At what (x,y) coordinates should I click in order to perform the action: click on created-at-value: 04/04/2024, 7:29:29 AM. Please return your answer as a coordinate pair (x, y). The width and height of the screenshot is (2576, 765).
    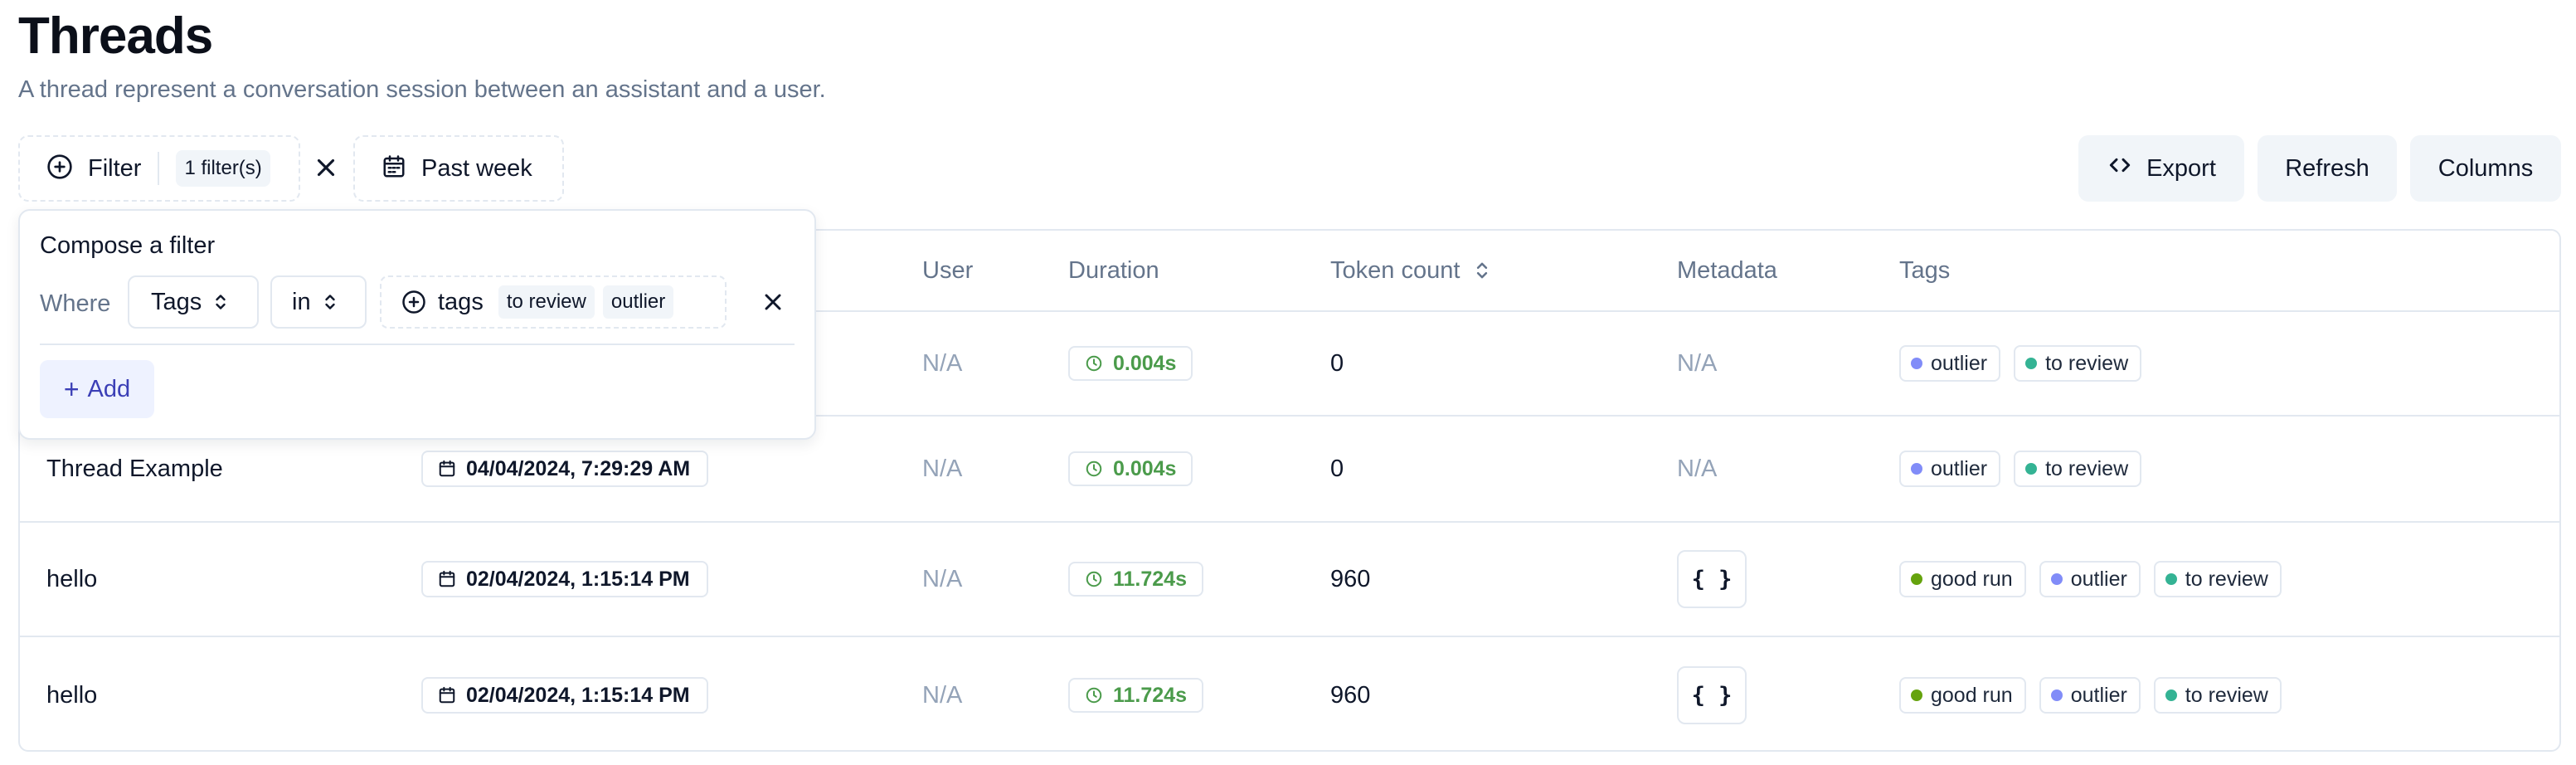
    Looking at the image, I should click on (578, 468).